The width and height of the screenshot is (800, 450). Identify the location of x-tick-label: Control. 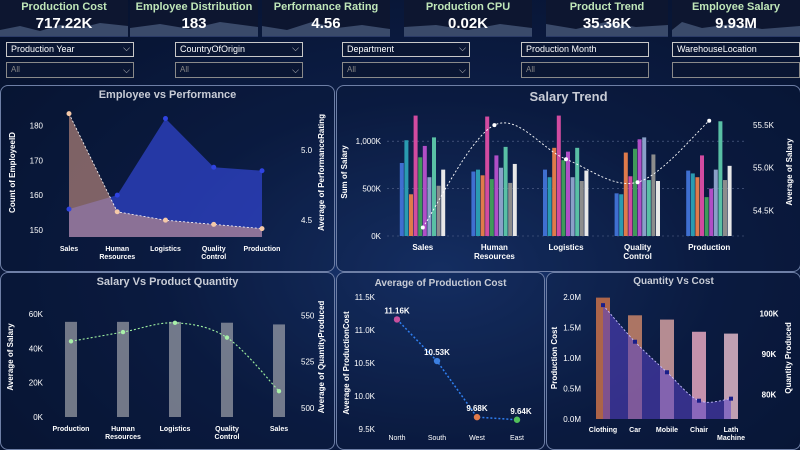
(213, 257).